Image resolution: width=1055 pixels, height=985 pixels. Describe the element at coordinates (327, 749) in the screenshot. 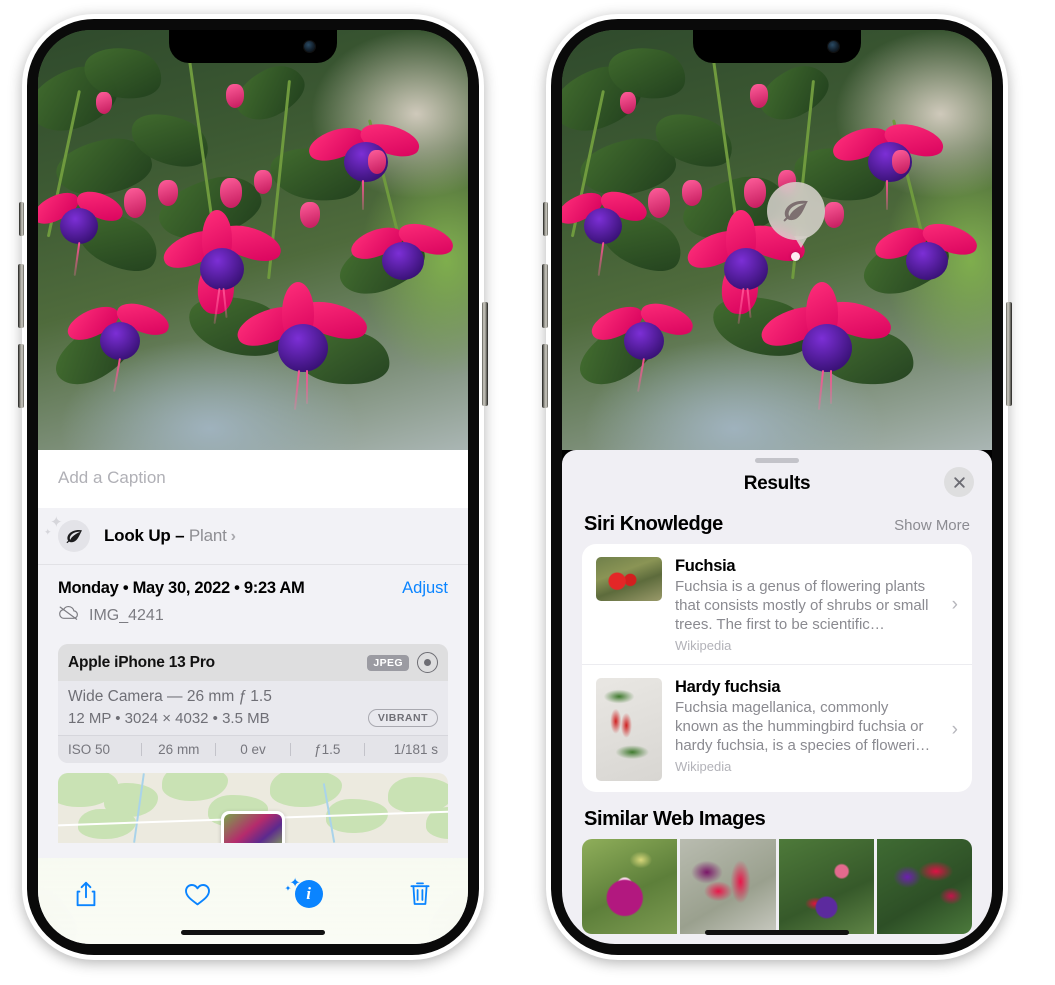

I see `exif-aperture: ƒ1.5` at that location.